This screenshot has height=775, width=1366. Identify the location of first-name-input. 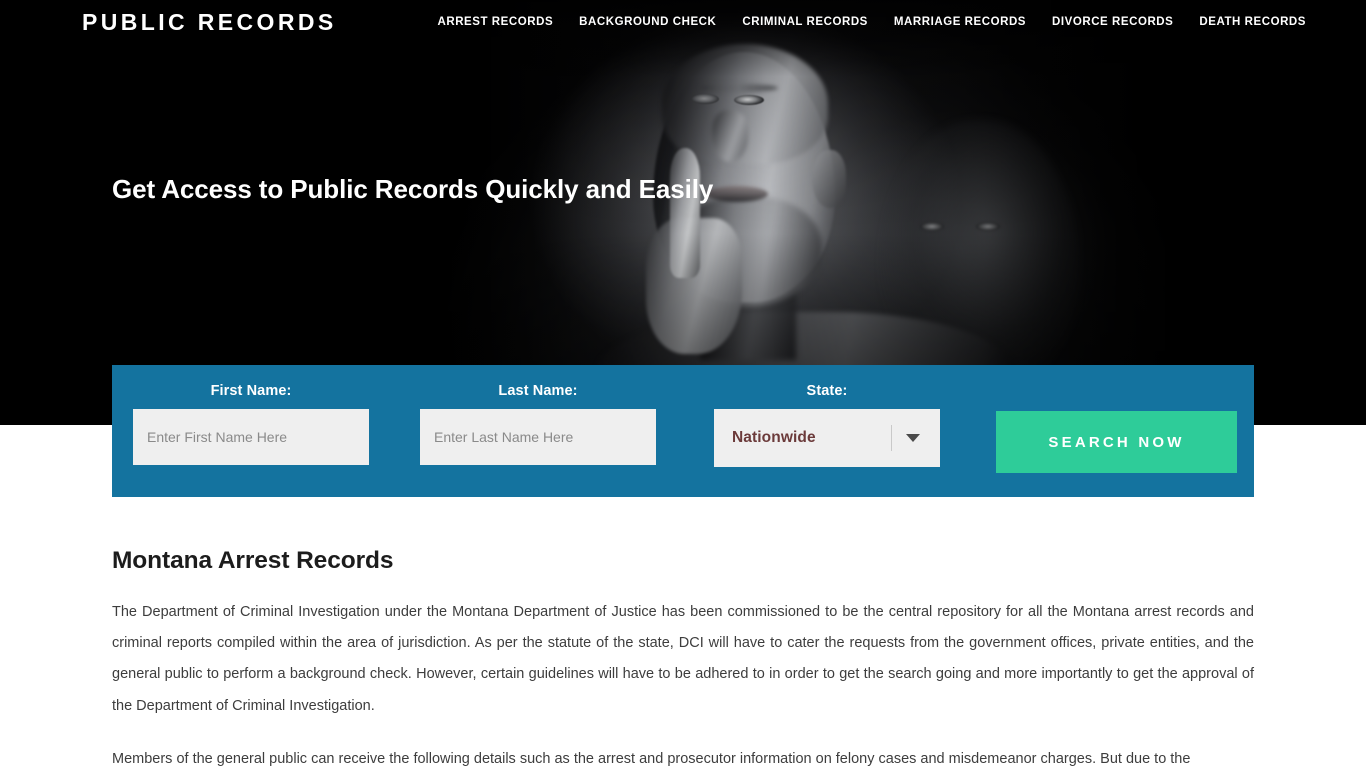
(251, 437).